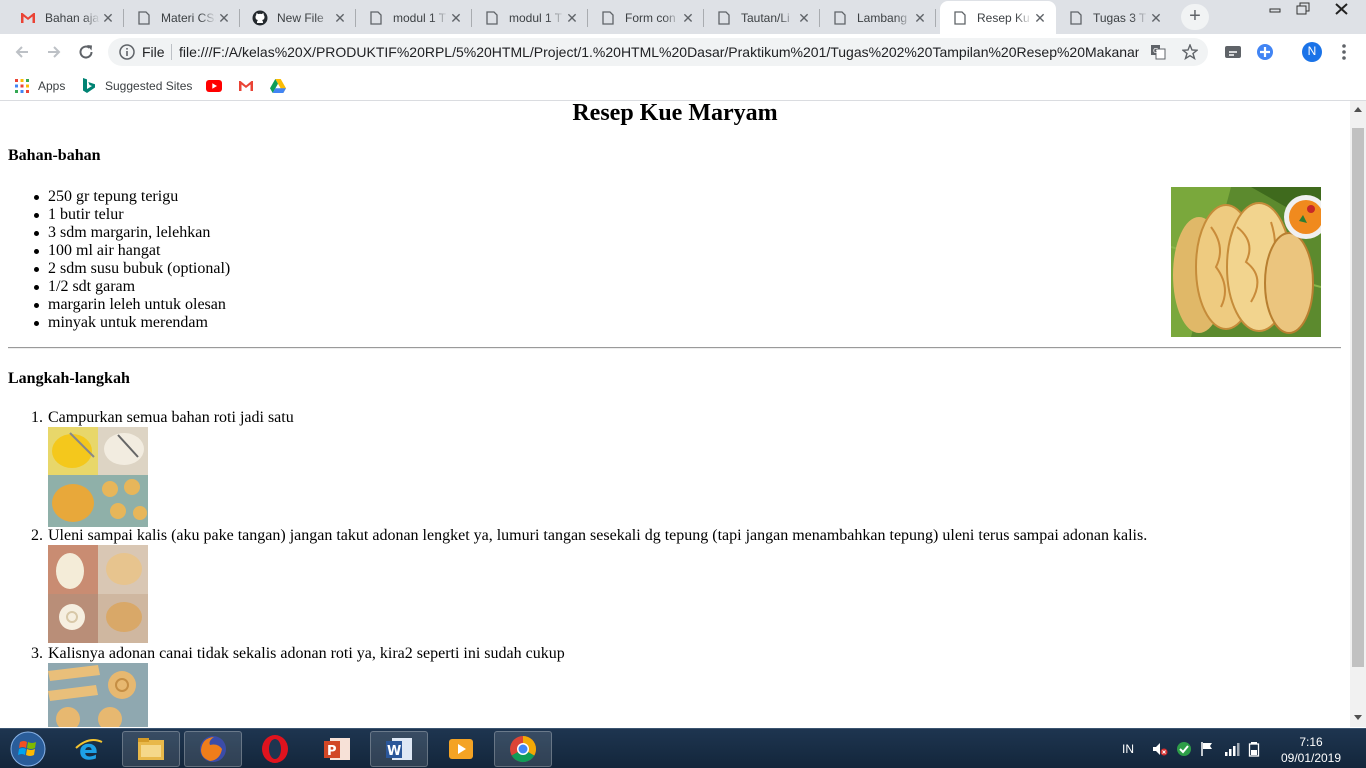 Image resolution: width=1366 pixels, height=768 pixels. I want to click on minimize-button, so click(1275, 9).